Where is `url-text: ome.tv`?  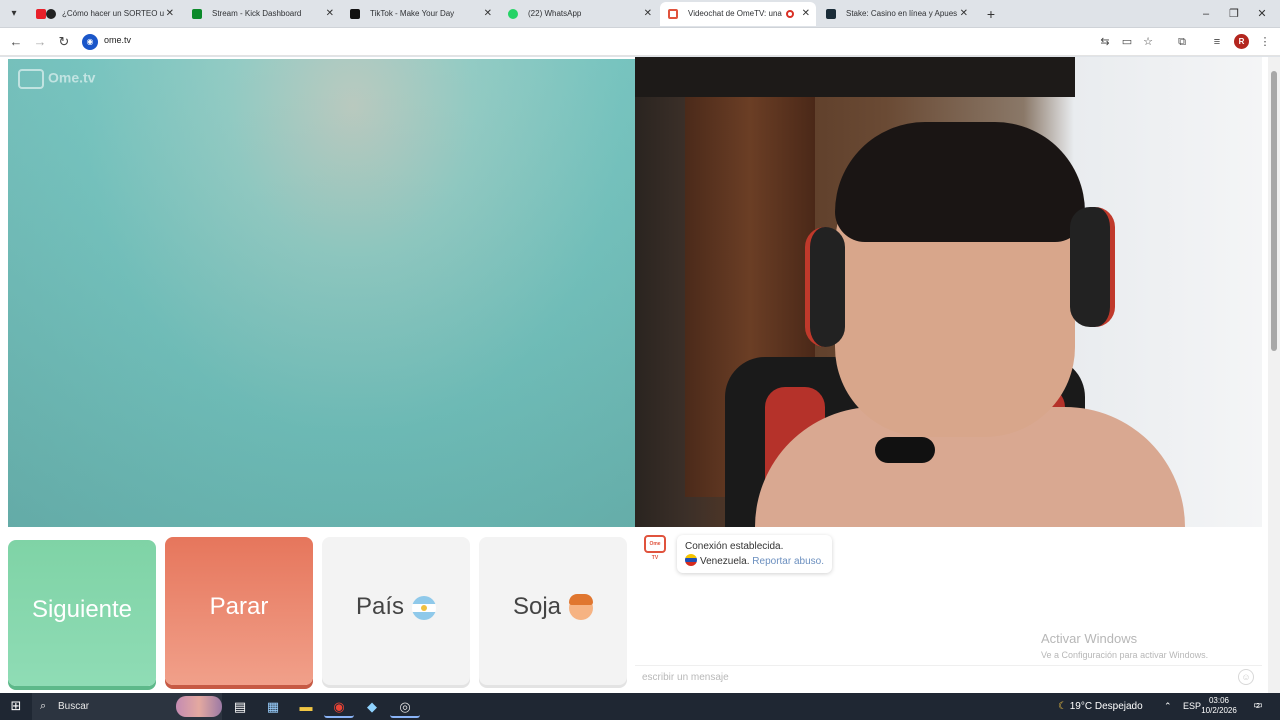
url-text: ome.tv is located at coordinates (118, 40).